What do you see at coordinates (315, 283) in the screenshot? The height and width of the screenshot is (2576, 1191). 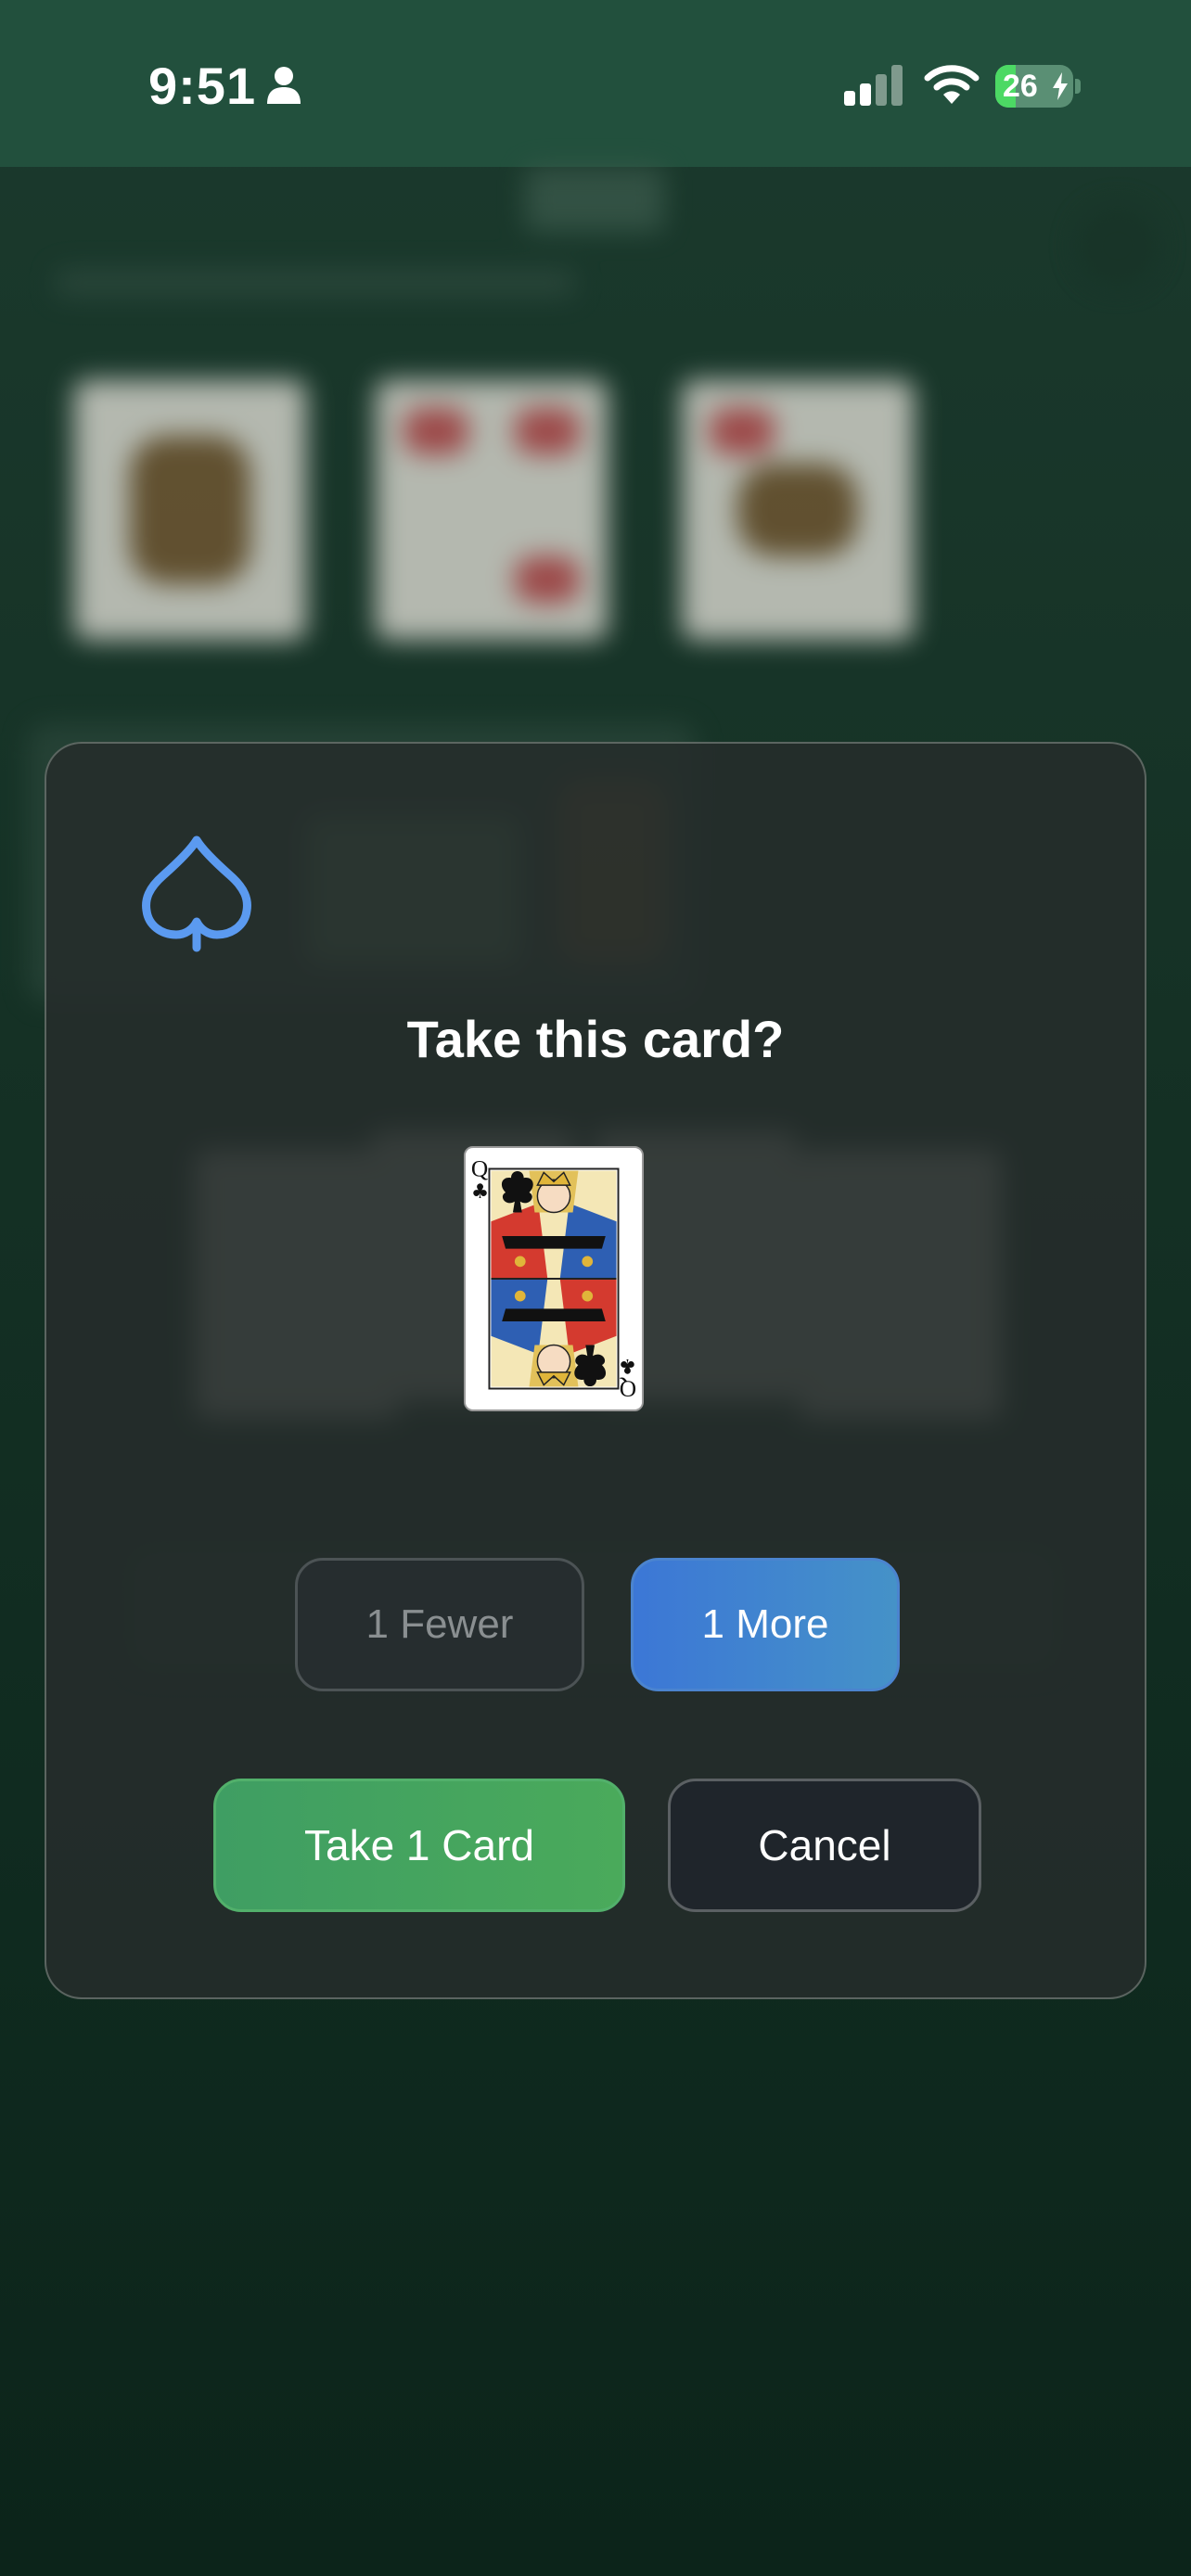 I see `blurred-subtitle` at bounding box center [315, 283].